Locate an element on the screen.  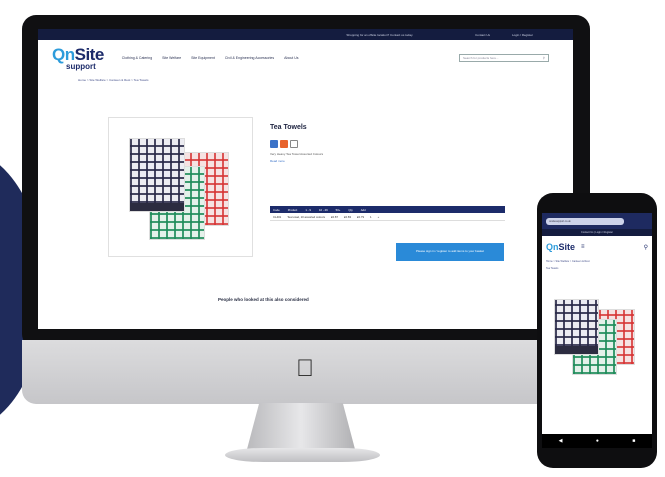
home-icon: ● is located at coordinates (597, 441).